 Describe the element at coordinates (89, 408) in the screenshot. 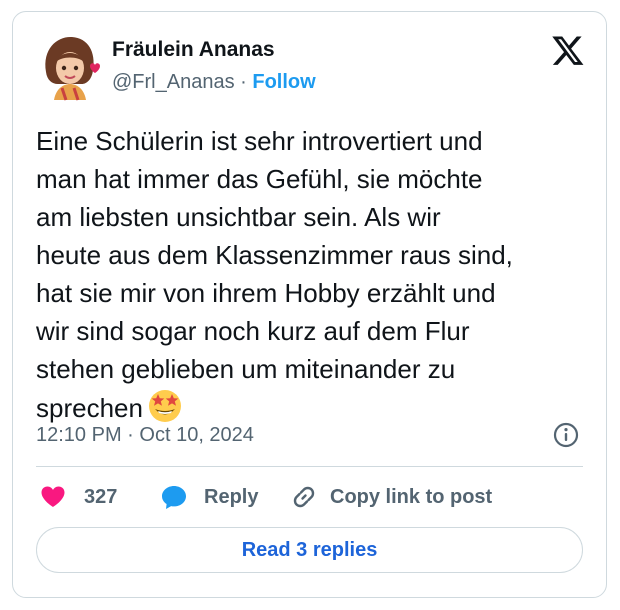

I see `tweet-line: sprechen` at that location.